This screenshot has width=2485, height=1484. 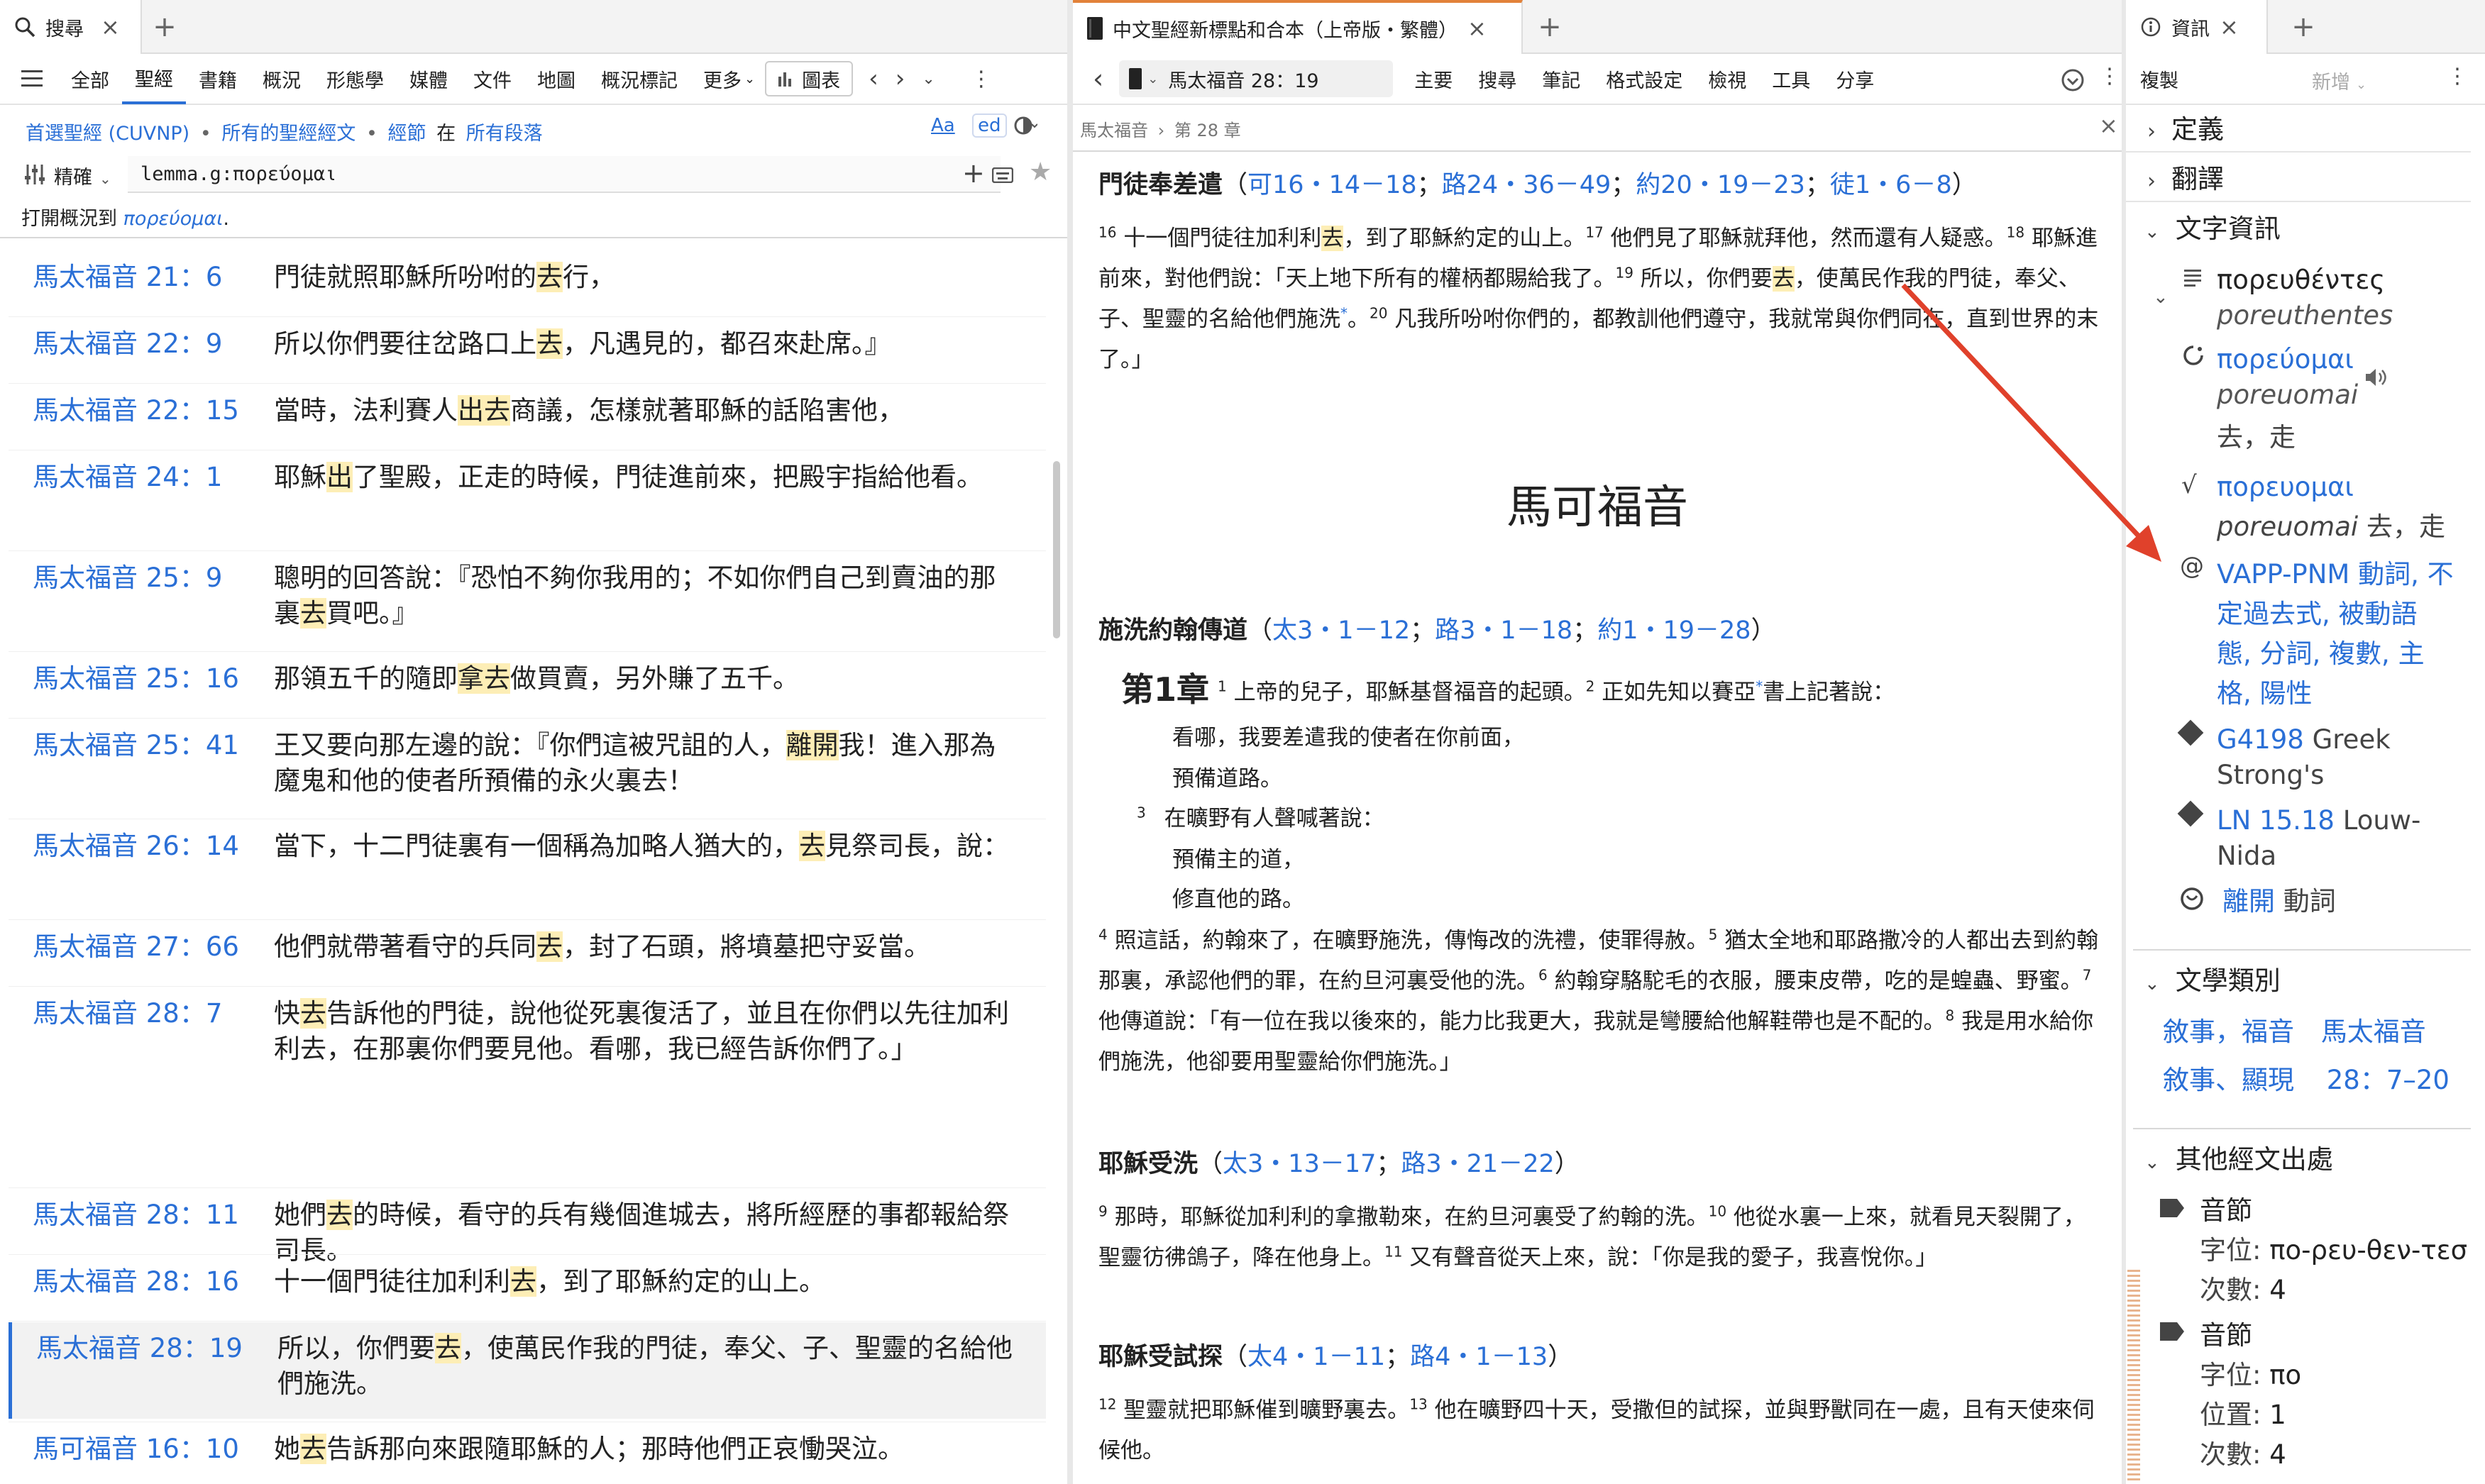 What do you see at coordinates (2108, 126) in the screenshot?
I see `close-breadcrumb-icon: ×` at bounding box center [2108, 126].